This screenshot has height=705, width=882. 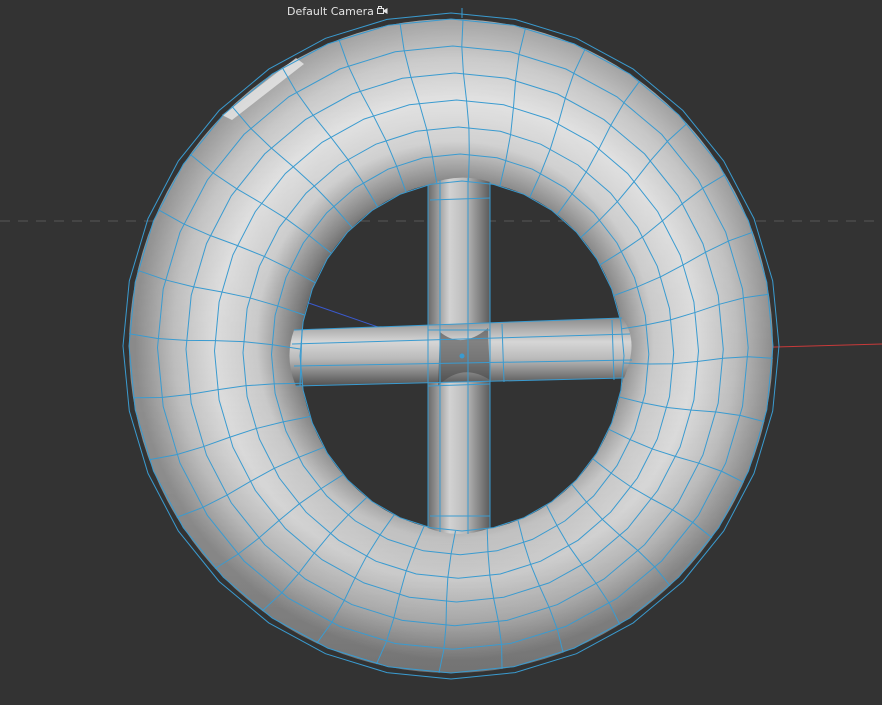 I want to click on camera-label-text: Default Camera, so click(x=330, y=11).